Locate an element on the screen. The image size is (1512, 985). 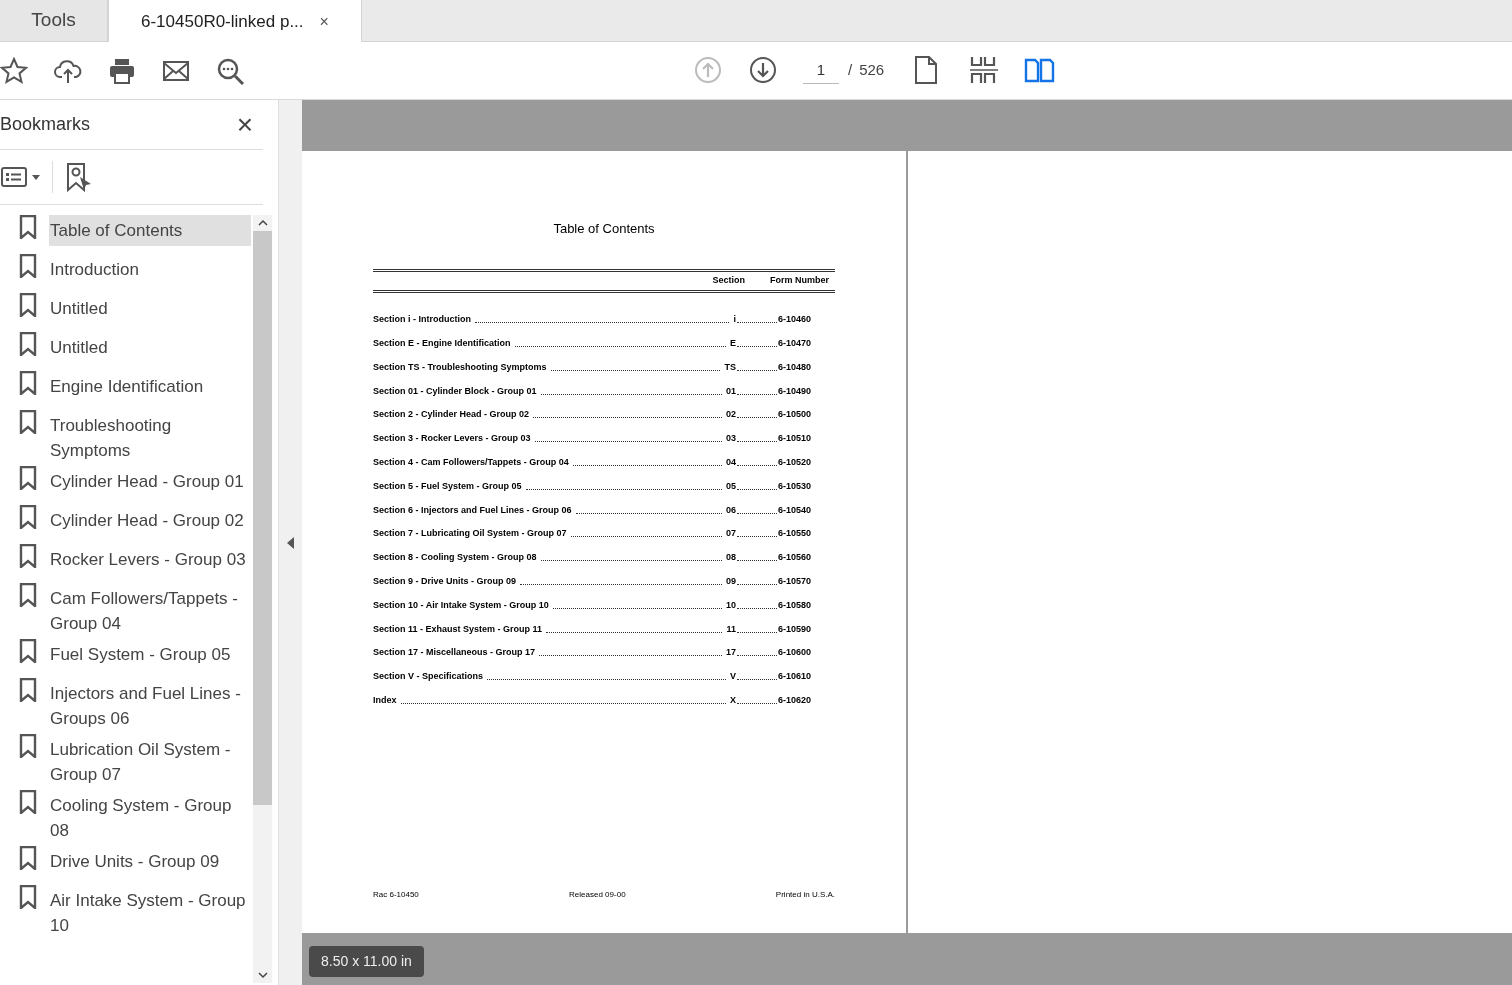
bookmark-search-icon is located at coordinates (79, 177).